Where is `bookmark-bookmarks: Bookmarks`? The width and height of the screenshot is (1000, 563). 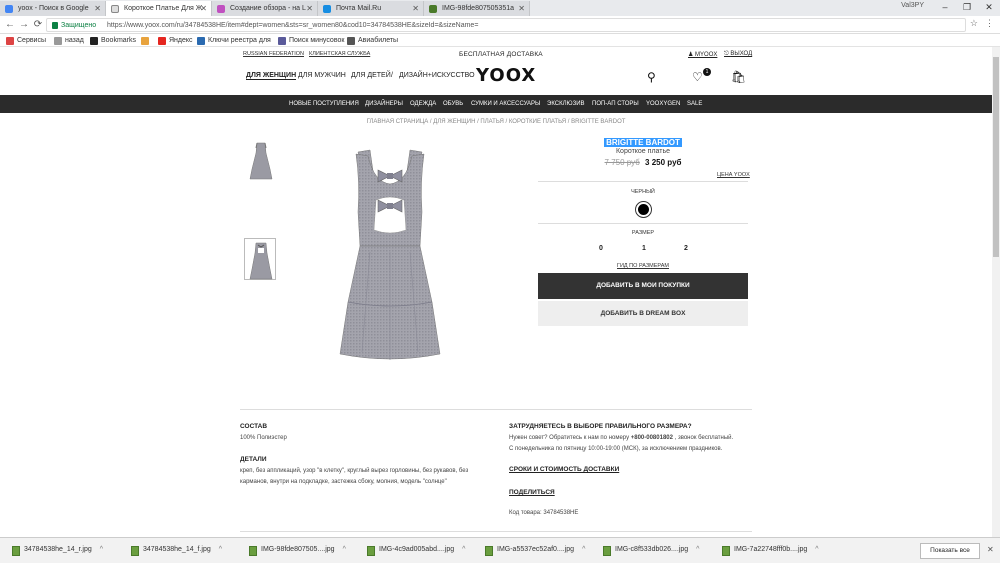 bookmark-bookmarks: Bookmarks is located at coordinates (113, 40).